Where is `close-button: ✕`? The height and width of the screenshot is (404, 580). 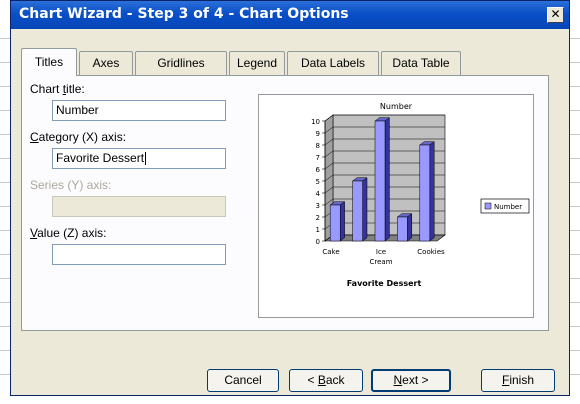
close-button: ✕ is located at coordinates (555, 15).